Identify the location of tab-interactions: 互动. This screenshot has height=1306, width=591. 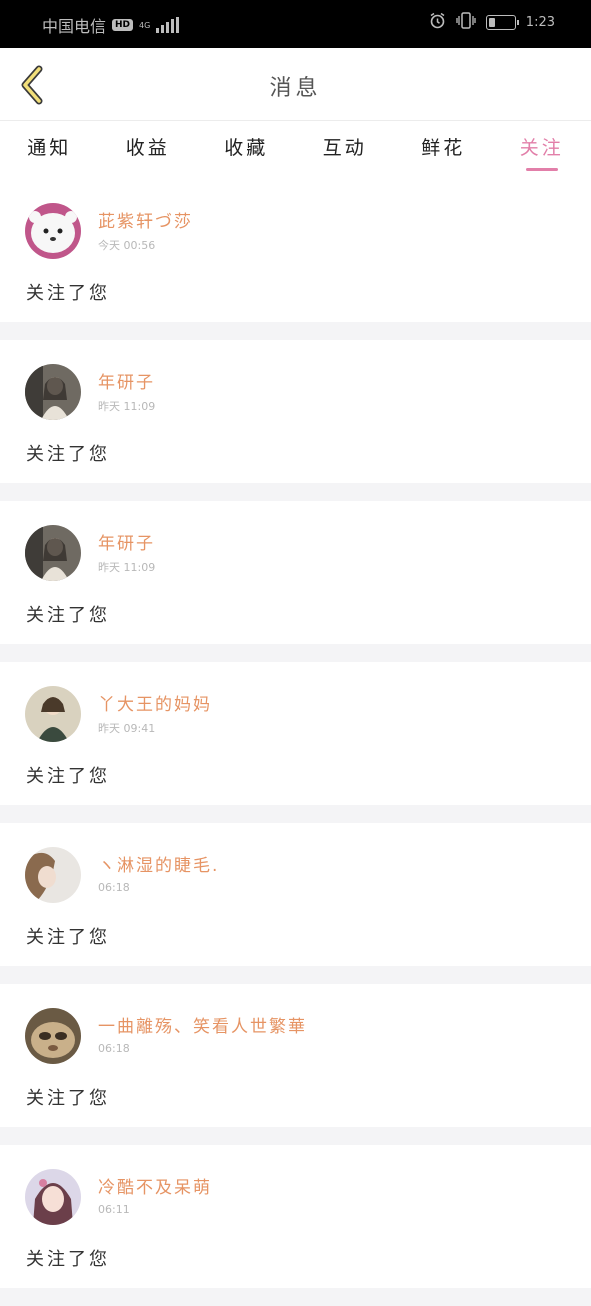
(345, 150).